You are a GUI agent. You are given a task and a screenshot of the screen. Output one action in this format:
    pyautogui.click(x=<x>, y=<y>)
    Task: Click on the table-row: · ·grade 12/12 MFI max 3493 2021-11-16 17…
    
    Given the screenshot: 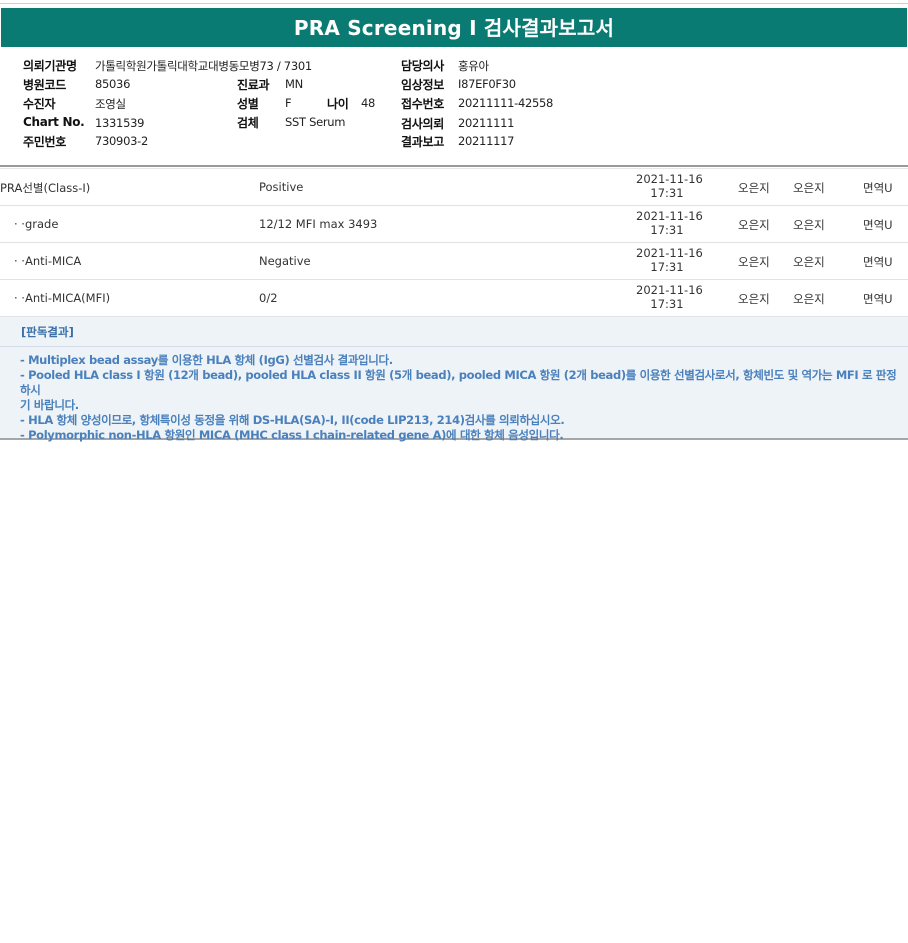 What is the action you would take?
    pyautogui.click(x=454, y=224)
    